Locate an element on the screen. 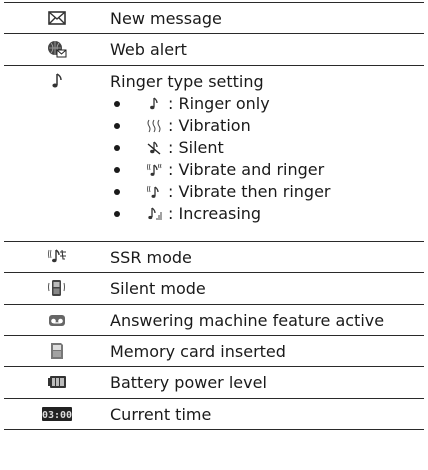 The image size is (428, 470). web-alert-icon is located at coordinates (57, 49).